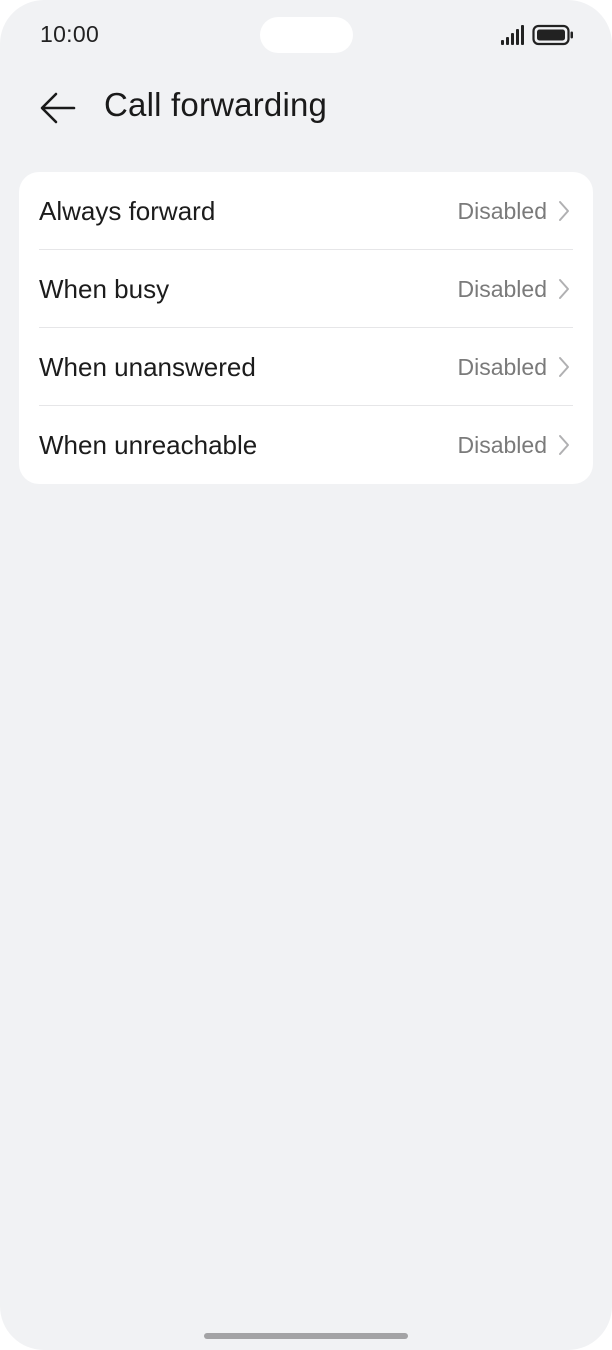  I want to click on setting-row-when-unanswered: When unanswered Disabled, so click(306, 367).